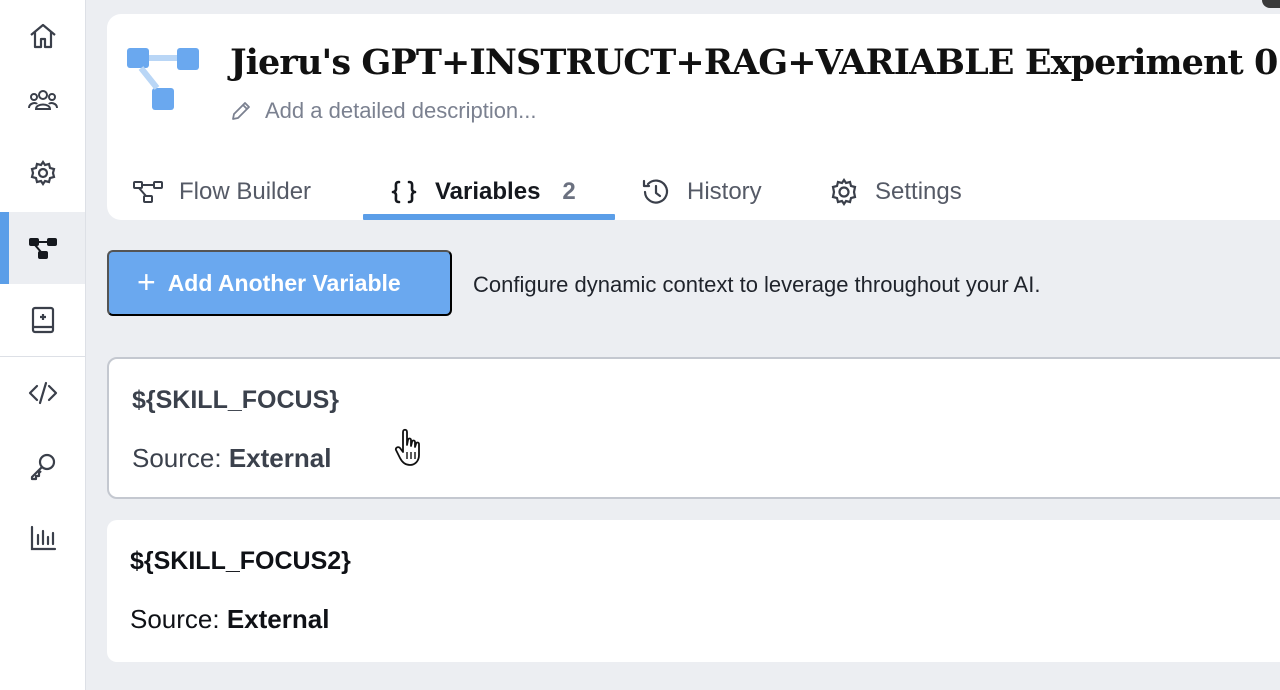 The height and width of the screenshot is (690, 1280). I want to click on add-variable-button: + Add Another Variable, so click(279, 283).